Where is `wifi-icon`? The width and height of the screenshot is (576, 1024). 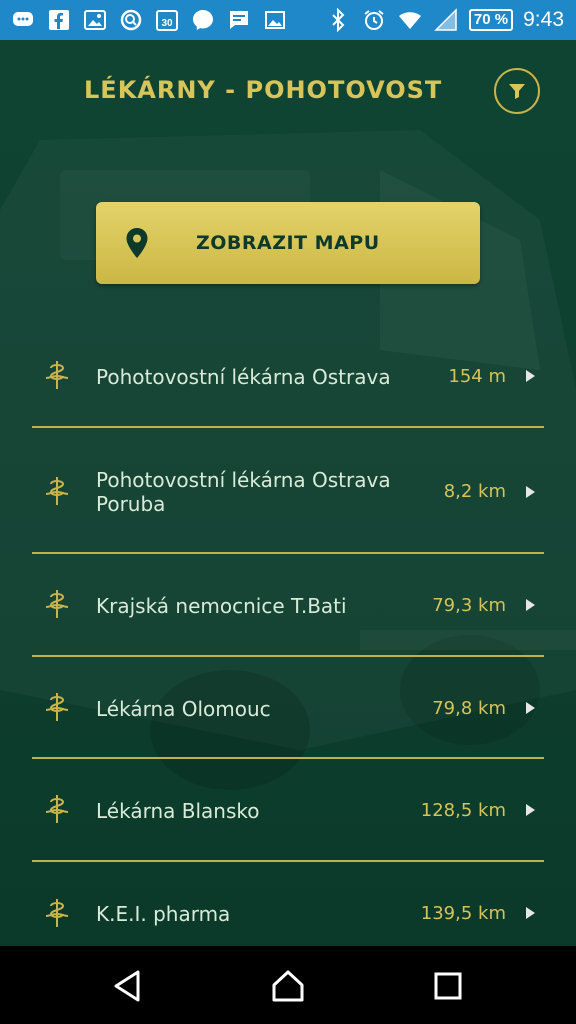 wifi-icon is located at coordinates (410, 20).